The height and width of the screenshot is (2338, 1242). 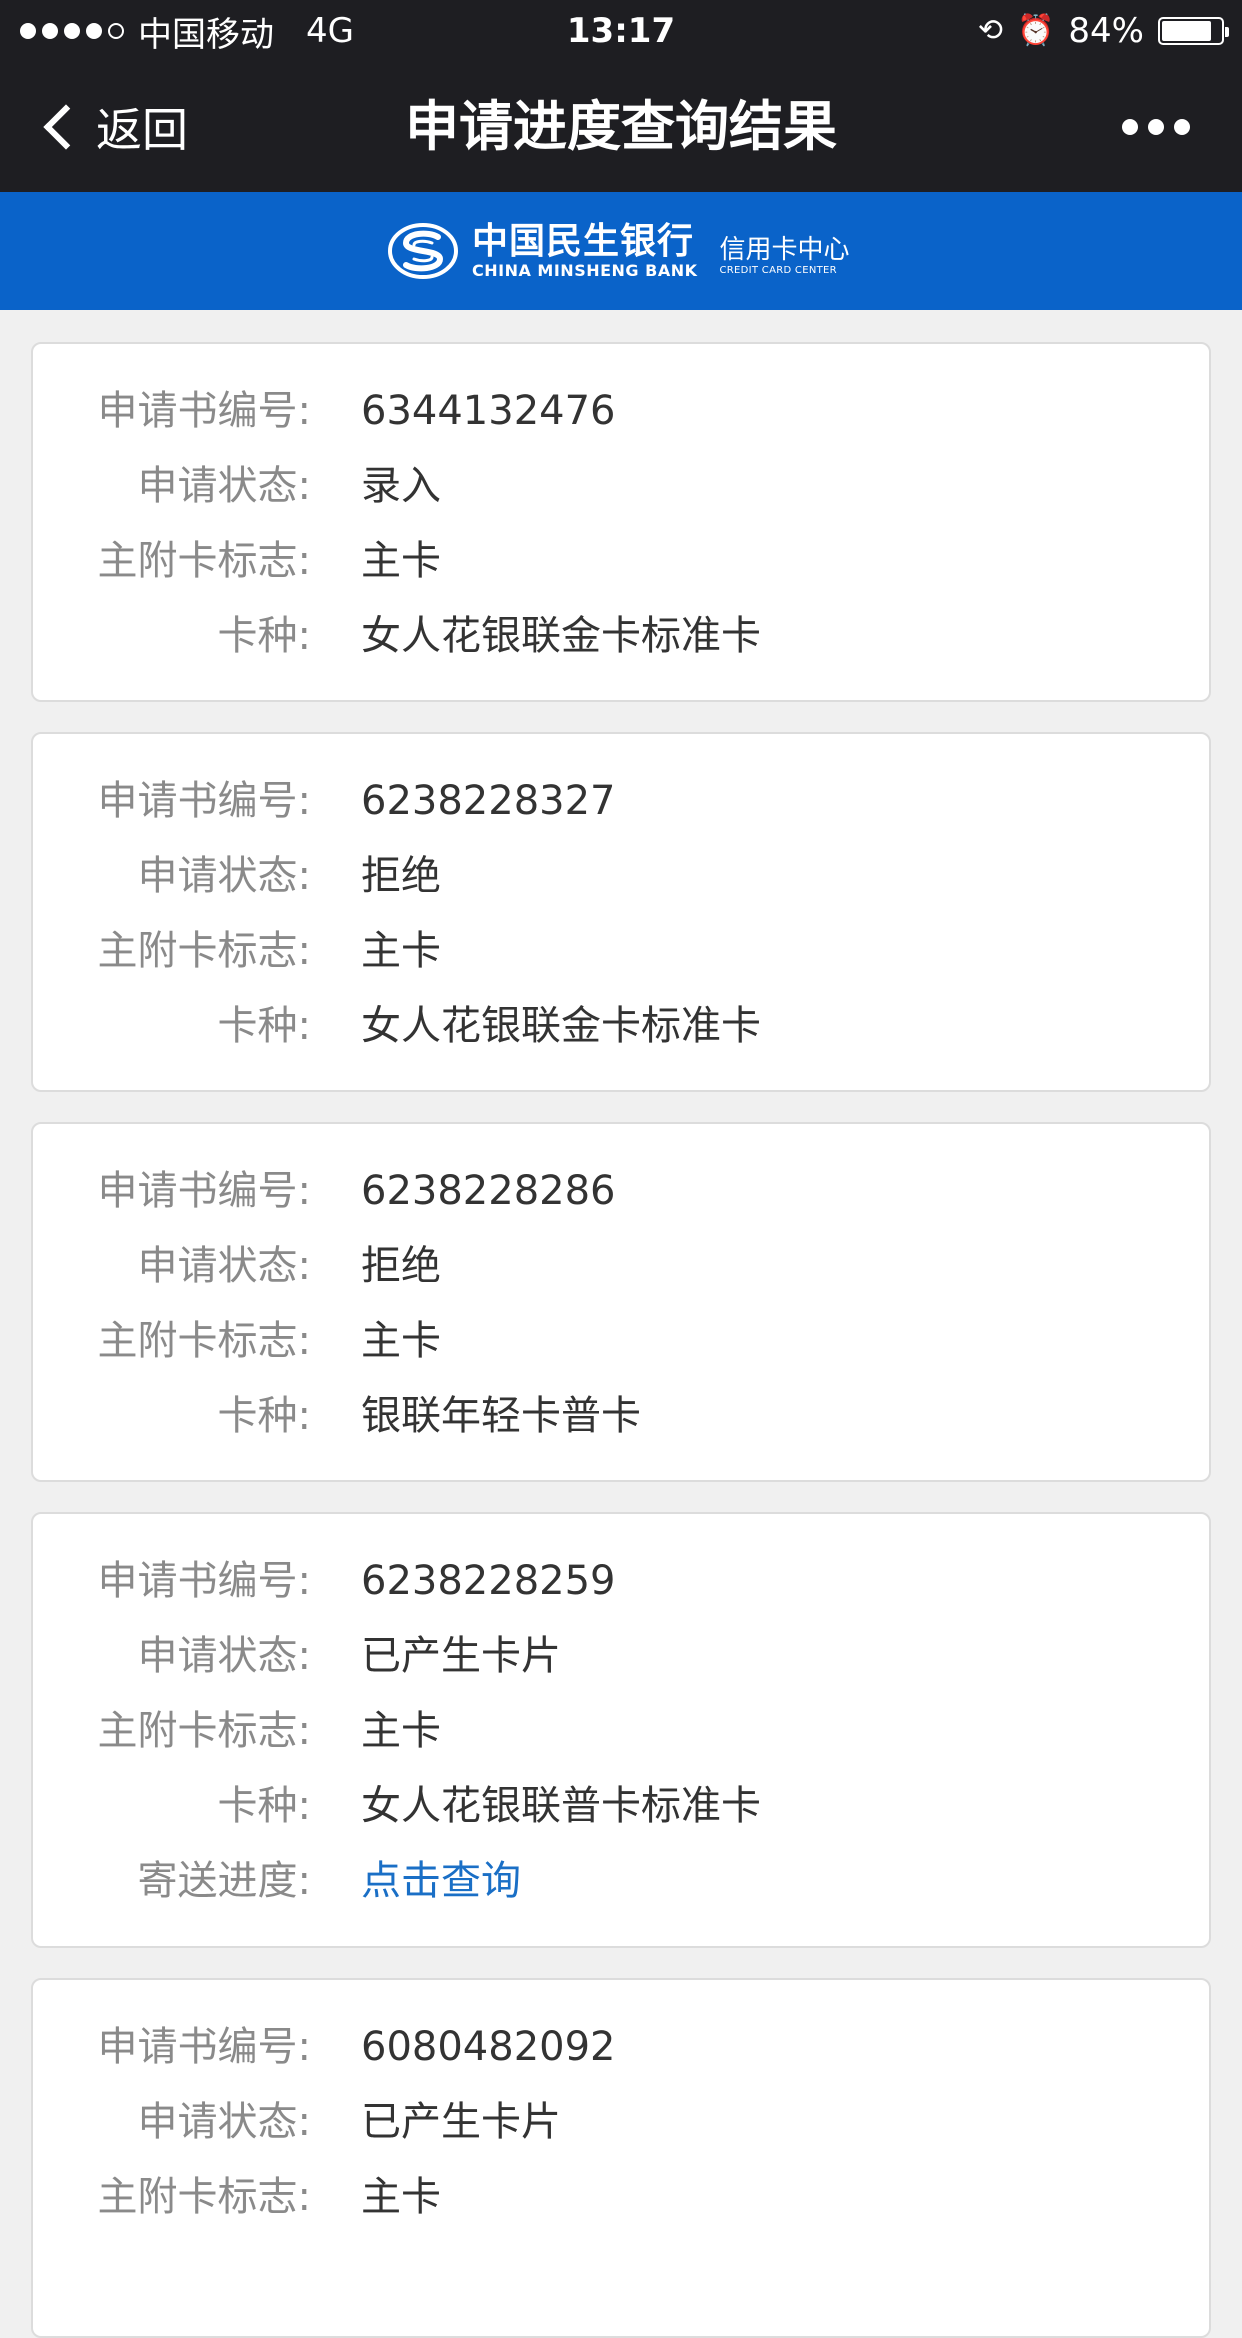 What do you see at coordinates (621, 1191) in the screenshot?
I see `app-no-row: 申请书编号: 6238228286` at bounding box center [621, 1191].